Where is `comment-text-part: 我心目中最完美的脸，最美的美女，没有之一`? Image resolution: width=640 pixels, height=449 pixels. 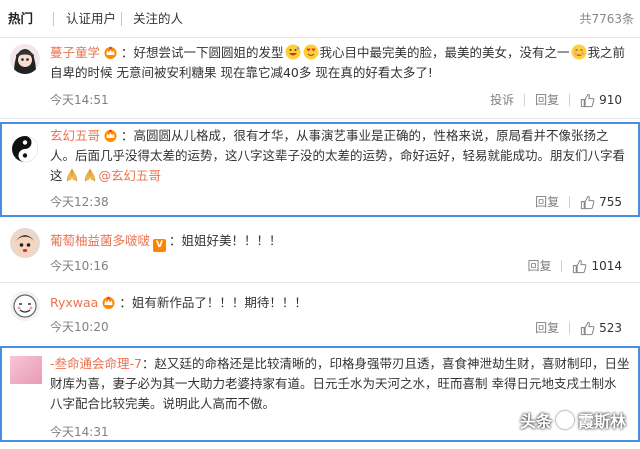 comment-text-part: 我心目中最完美的脸，最美的美女，没有之一 is located at coordinates (444, 52).